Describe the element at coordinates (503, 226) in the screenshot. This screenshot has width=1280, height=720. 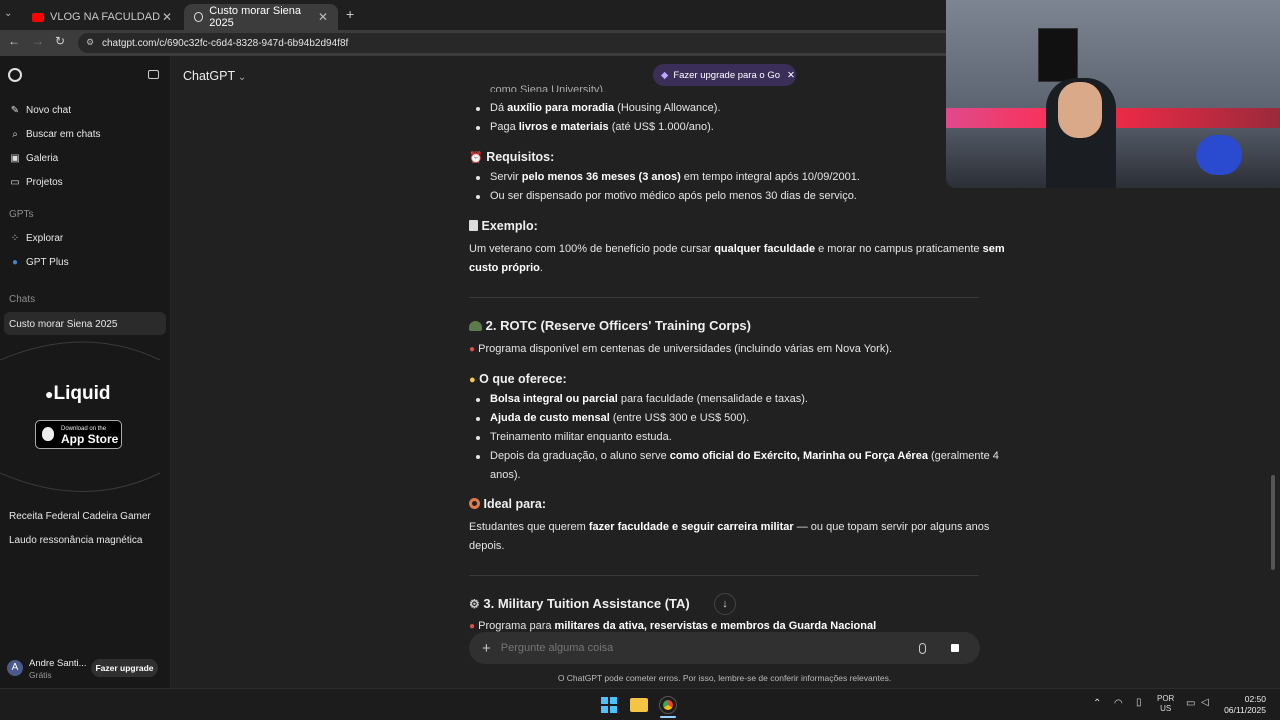
I see `section-heading: Exemplo:` at that location.